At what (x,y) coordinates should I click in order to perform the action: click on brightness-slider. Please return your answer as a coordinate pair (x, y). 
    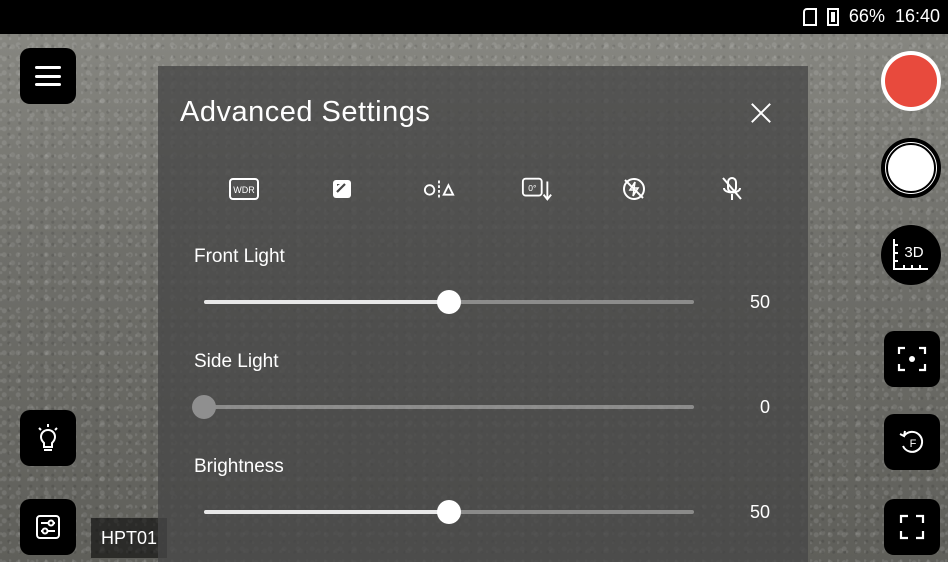
    Looking at the image, I should click on (449, 512).